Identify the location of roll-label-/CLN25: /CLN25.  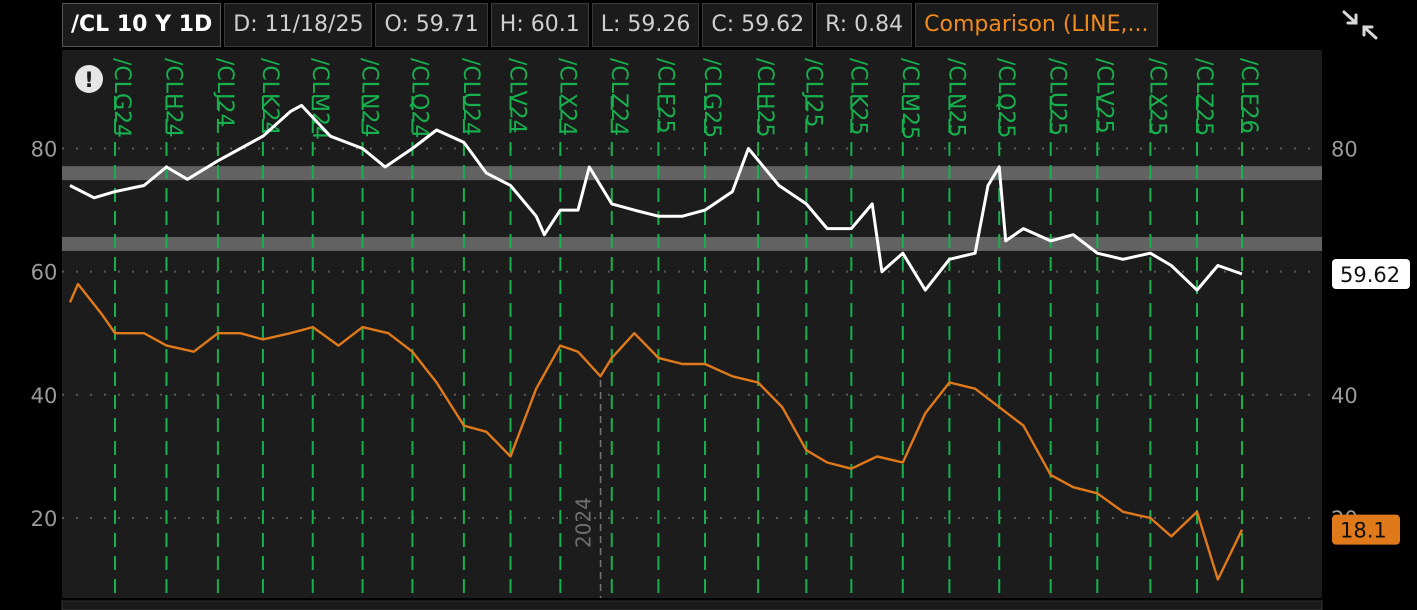
(955, 97).